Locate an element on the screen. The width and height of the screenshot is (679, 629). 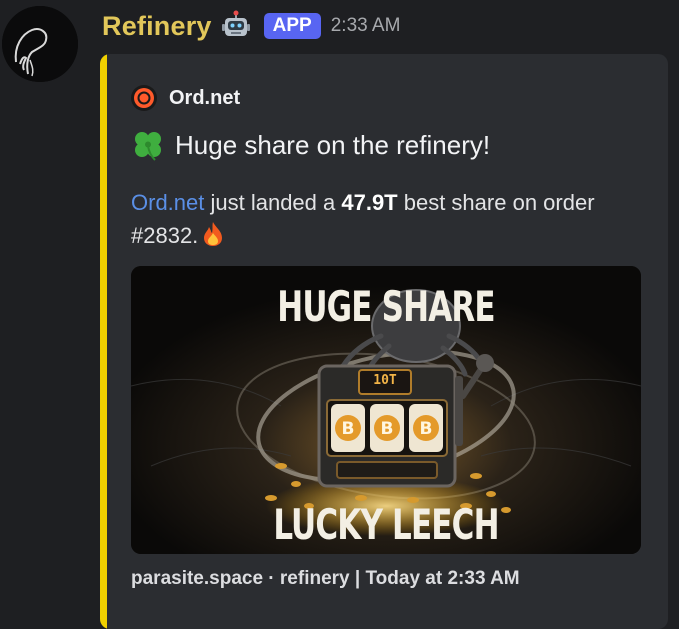
fire-icon is located at coordinates (213, 234).